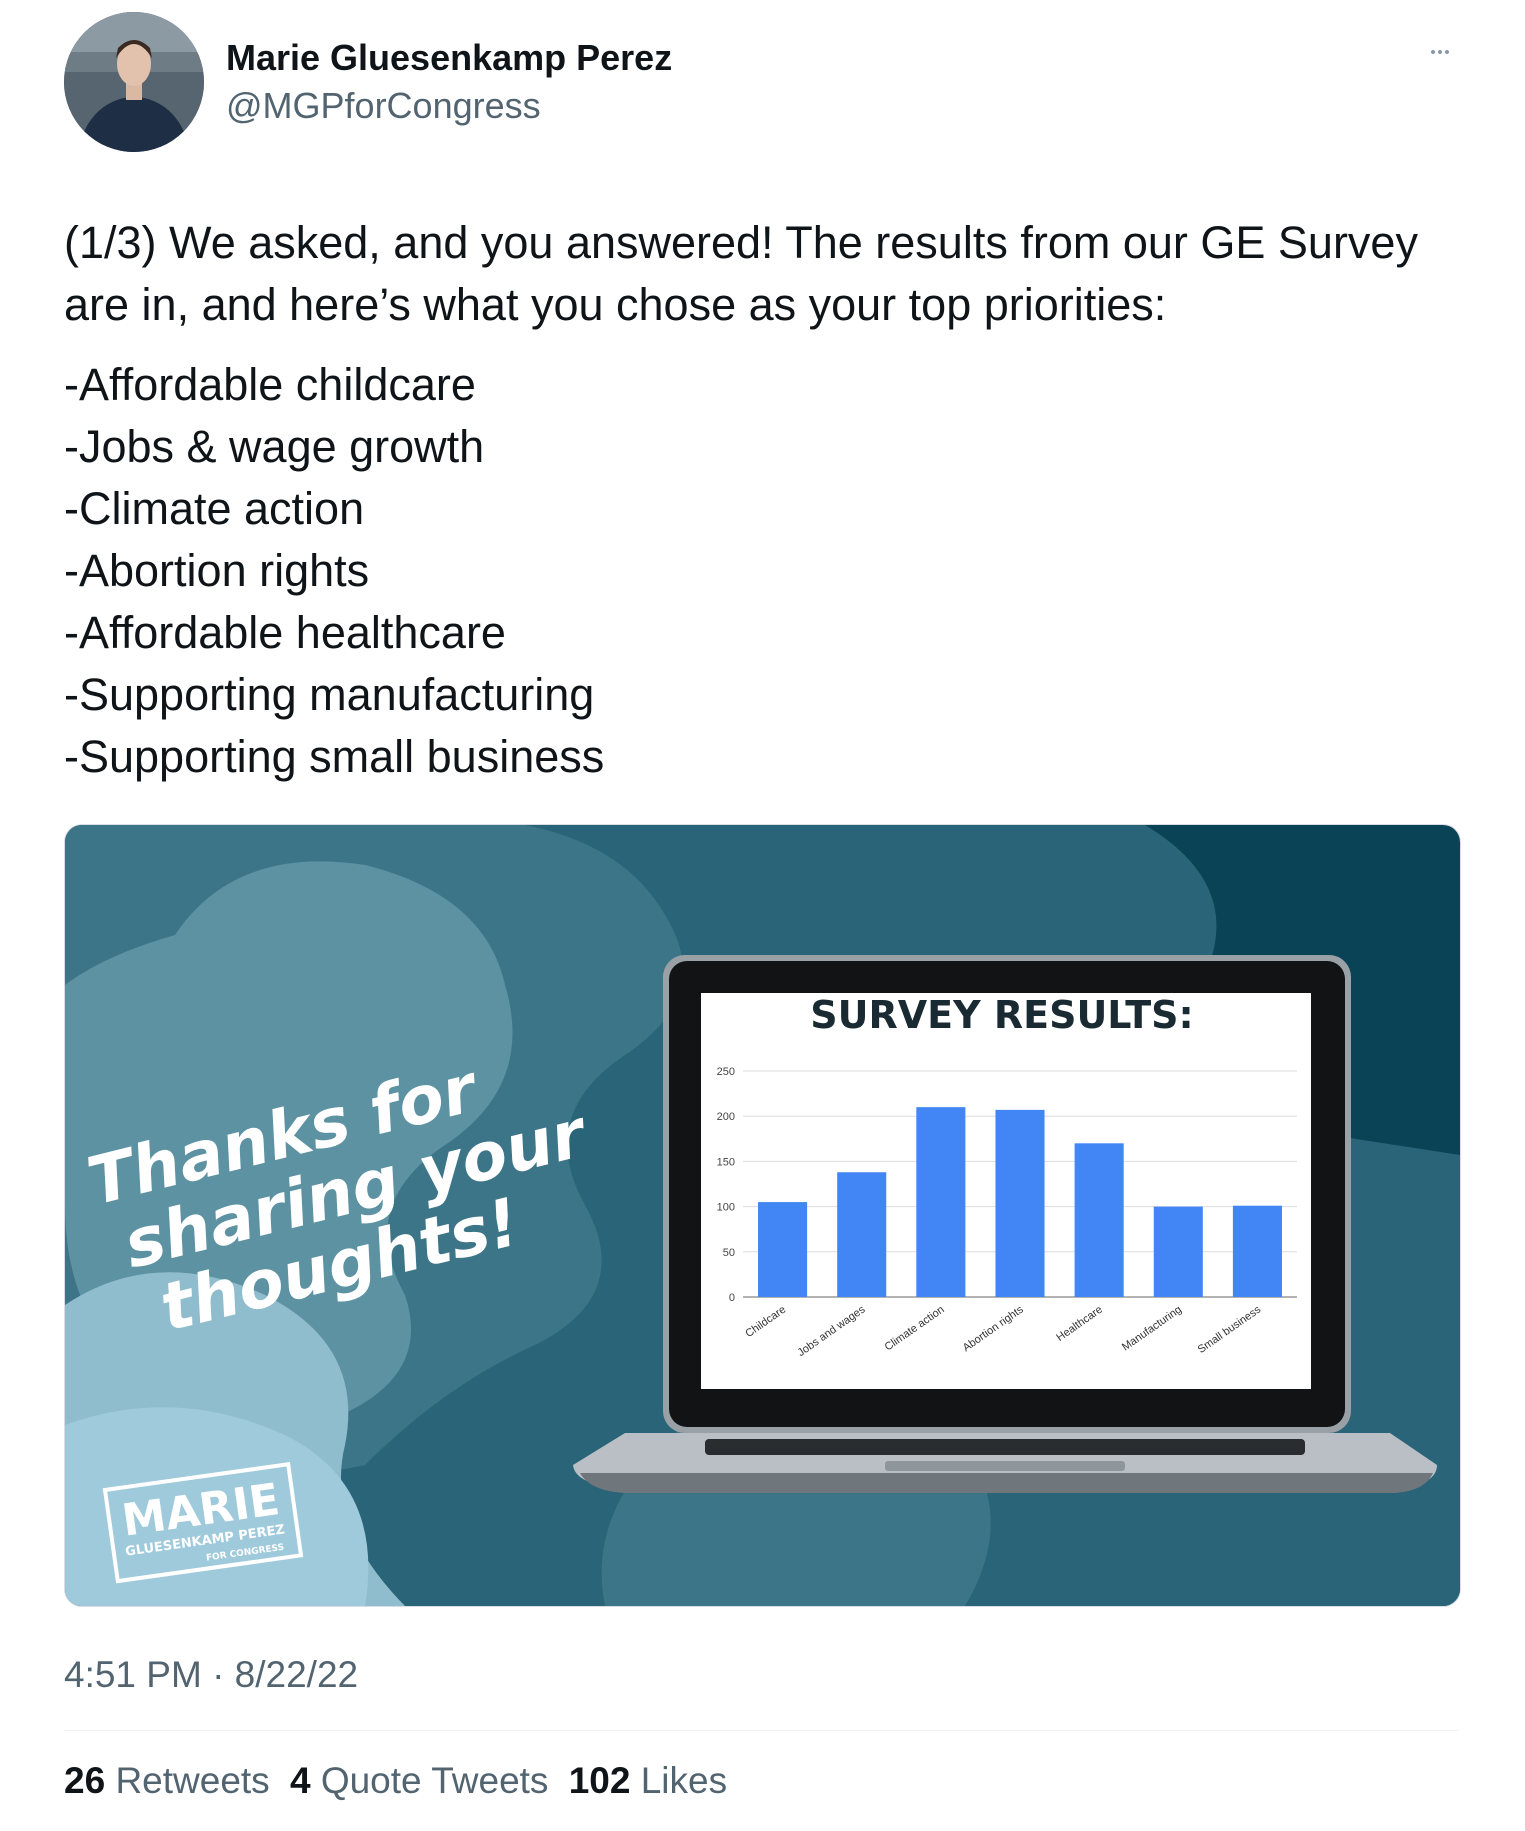 This screenshot has height=1831, width=1525. Describe the element at coordinates (783, 1249) in the screenshot. I see `bar-childcare` at that location.